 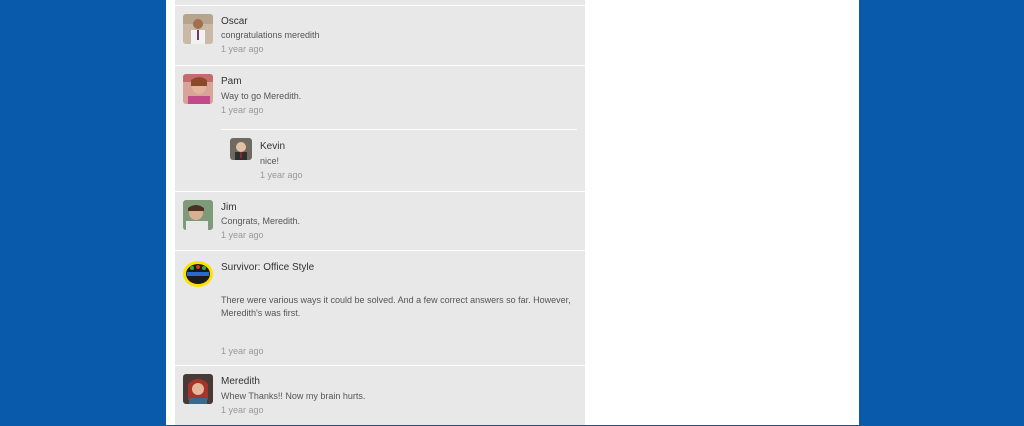 I want to click on comment-author: Jim, so click(x=229, y=207).